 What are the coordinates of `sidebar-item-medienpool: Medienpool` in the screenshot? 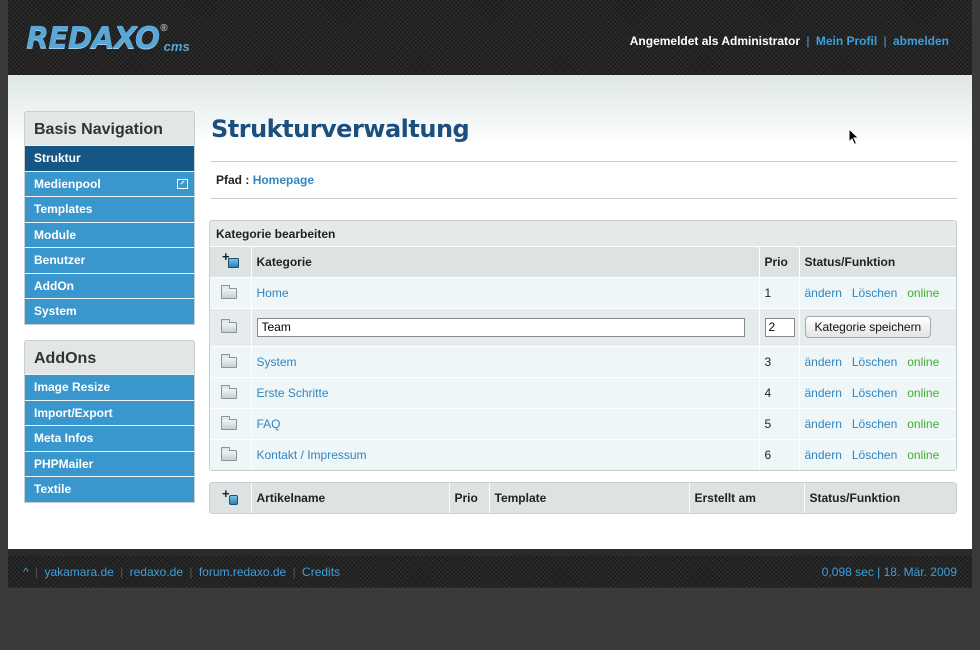 It's located at (109, 183).